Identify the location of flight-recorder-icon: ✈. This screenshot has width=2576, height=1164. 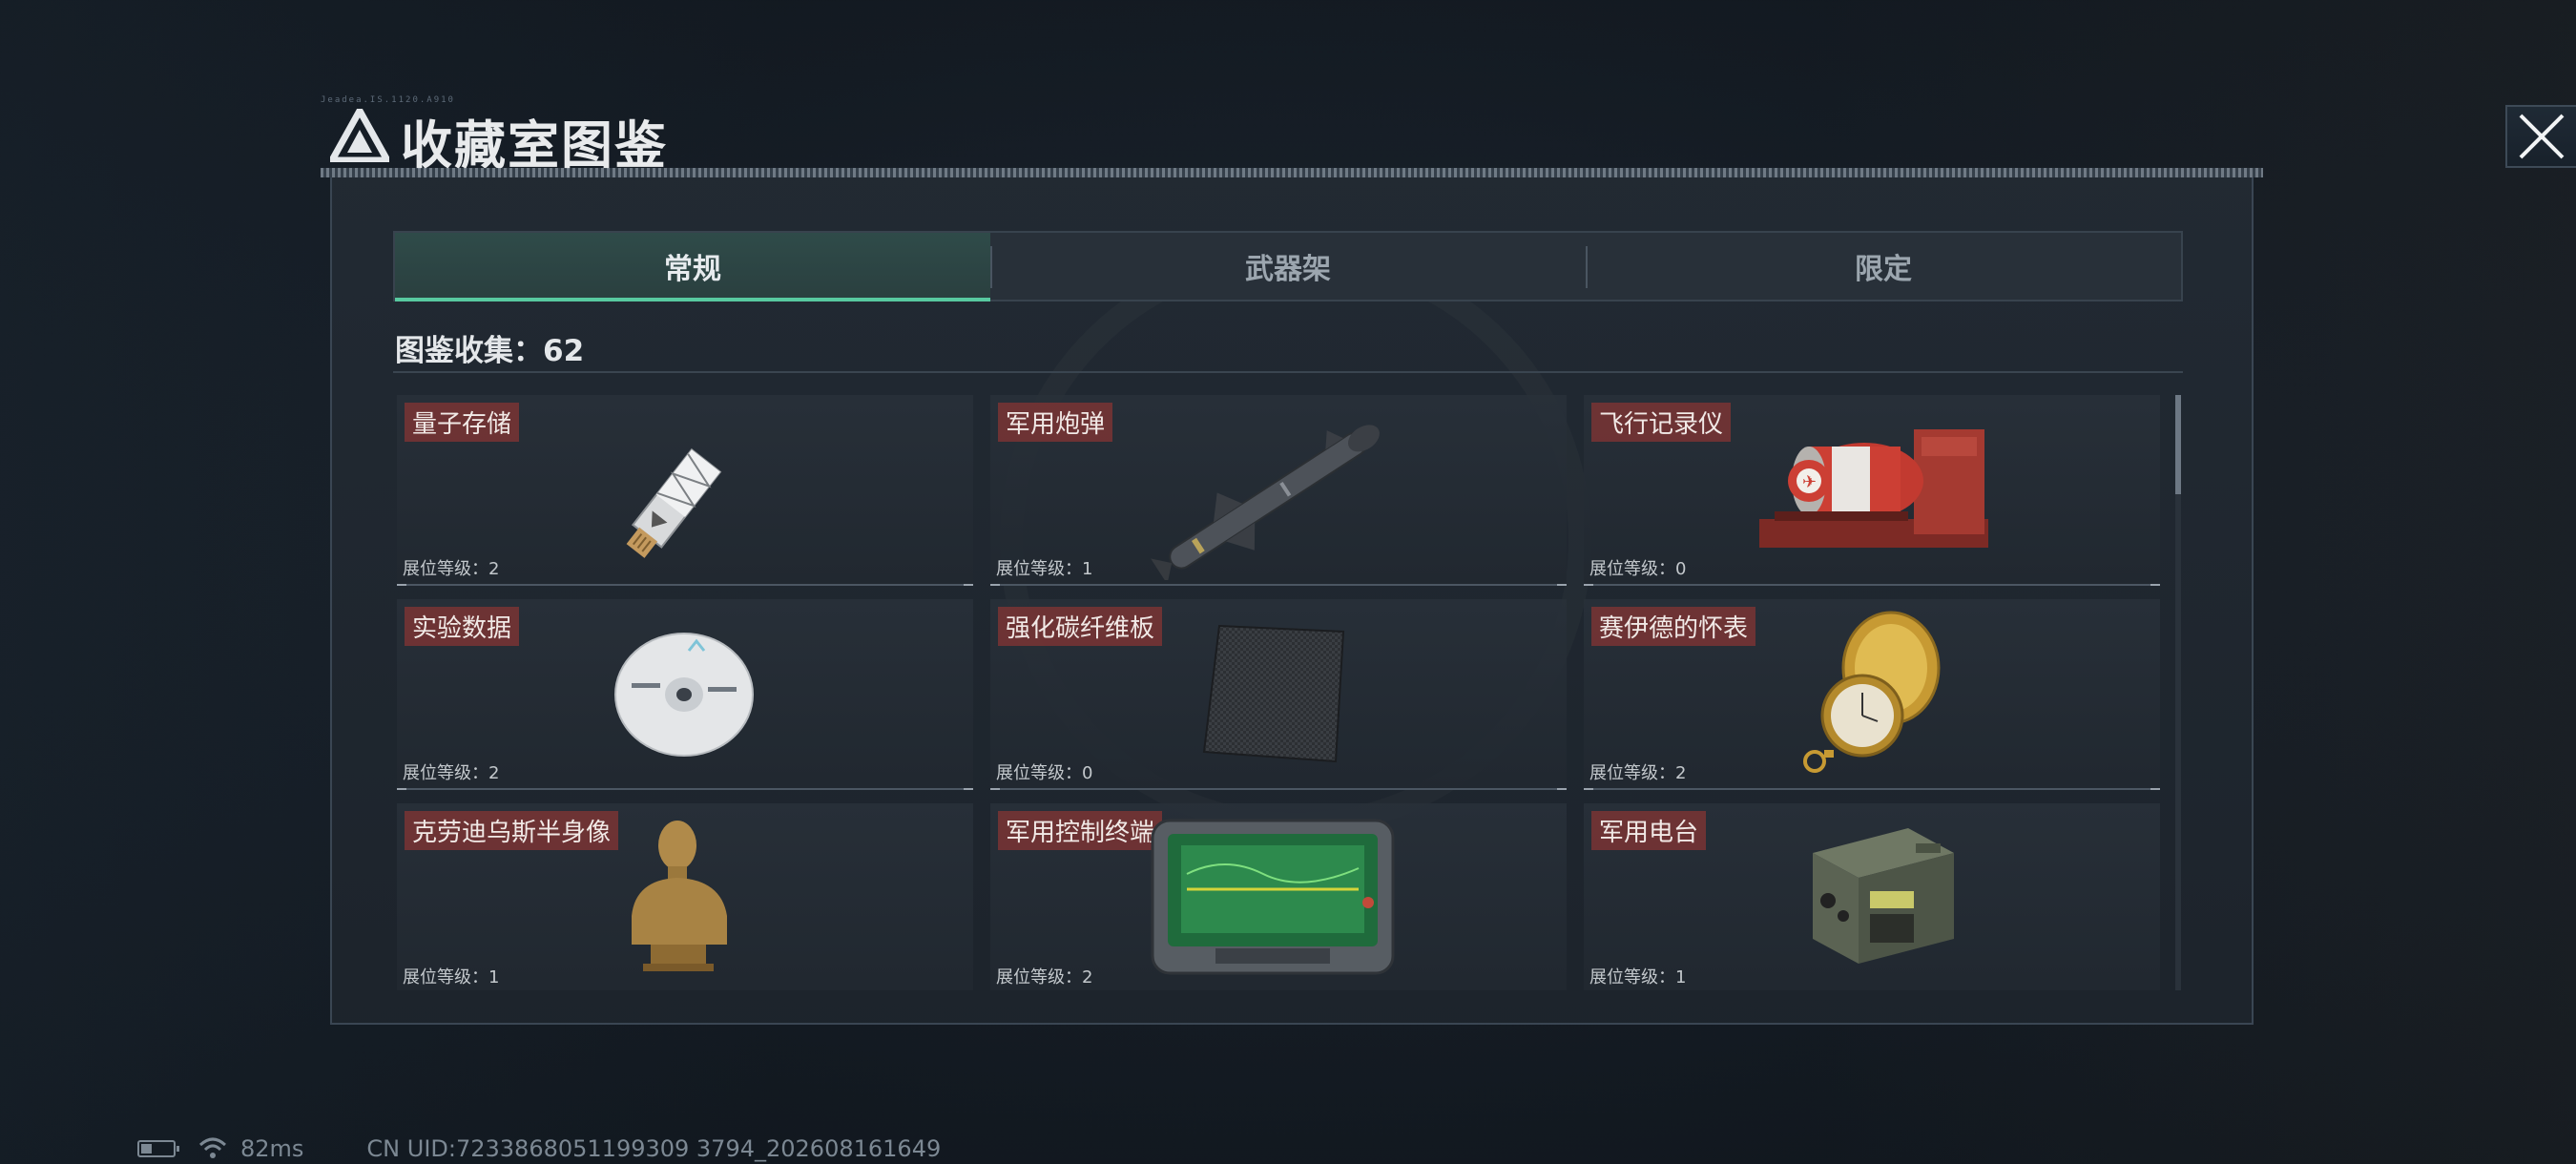
(1873, 488).